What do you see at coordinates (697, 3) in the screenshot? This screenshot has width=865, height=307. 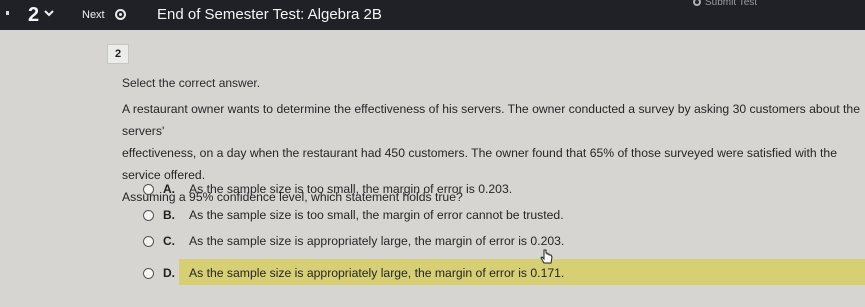 I see `submit-icon` at bounding box center [697, 3].